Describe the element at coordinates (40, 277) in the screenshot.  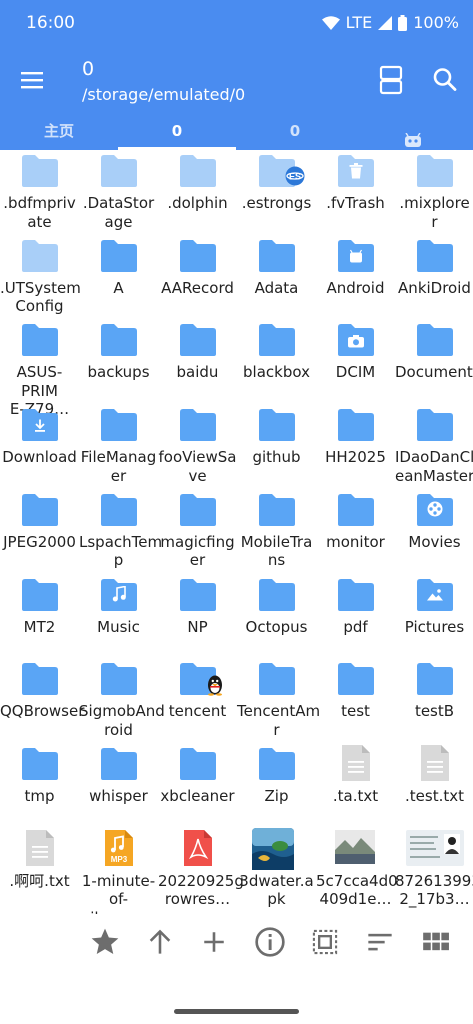
I see `folder-item: .UTSystem Config` at that location.